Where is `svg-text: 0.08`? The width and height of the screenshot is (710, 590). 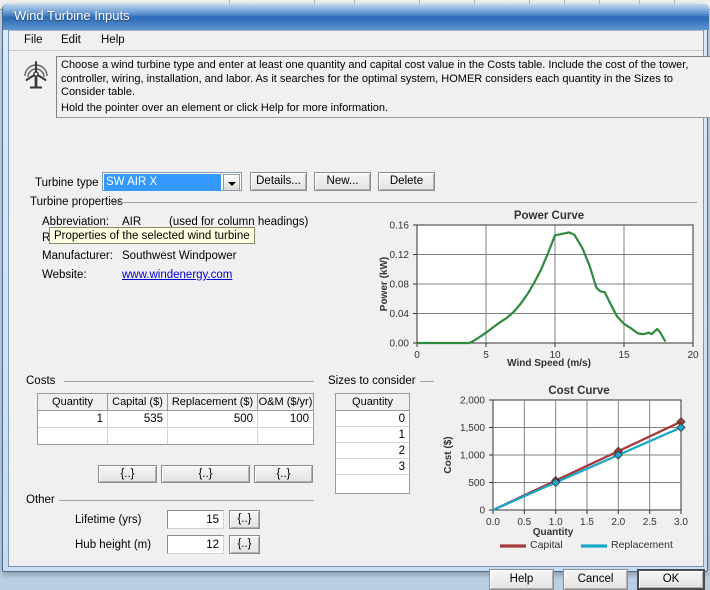
svg-text: 0.08 is located at coordinates (400, 285).